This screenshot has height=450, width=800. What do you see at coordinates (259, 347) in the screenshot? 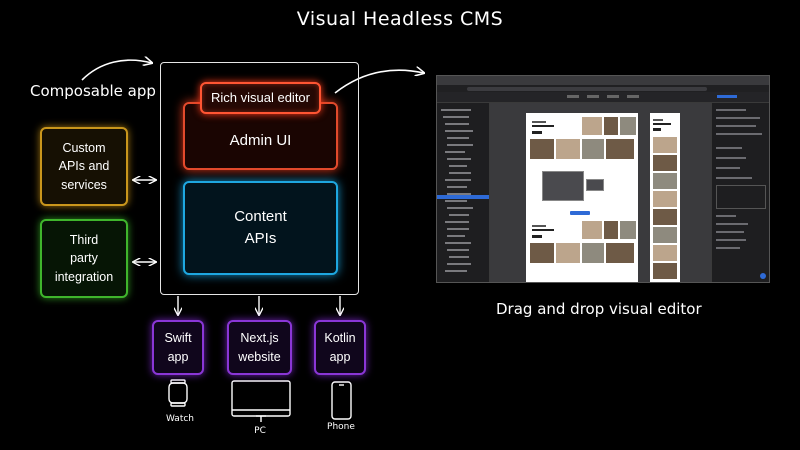
I see `nextjs-website-box: Next.js website` at bounding box center [259, 347].